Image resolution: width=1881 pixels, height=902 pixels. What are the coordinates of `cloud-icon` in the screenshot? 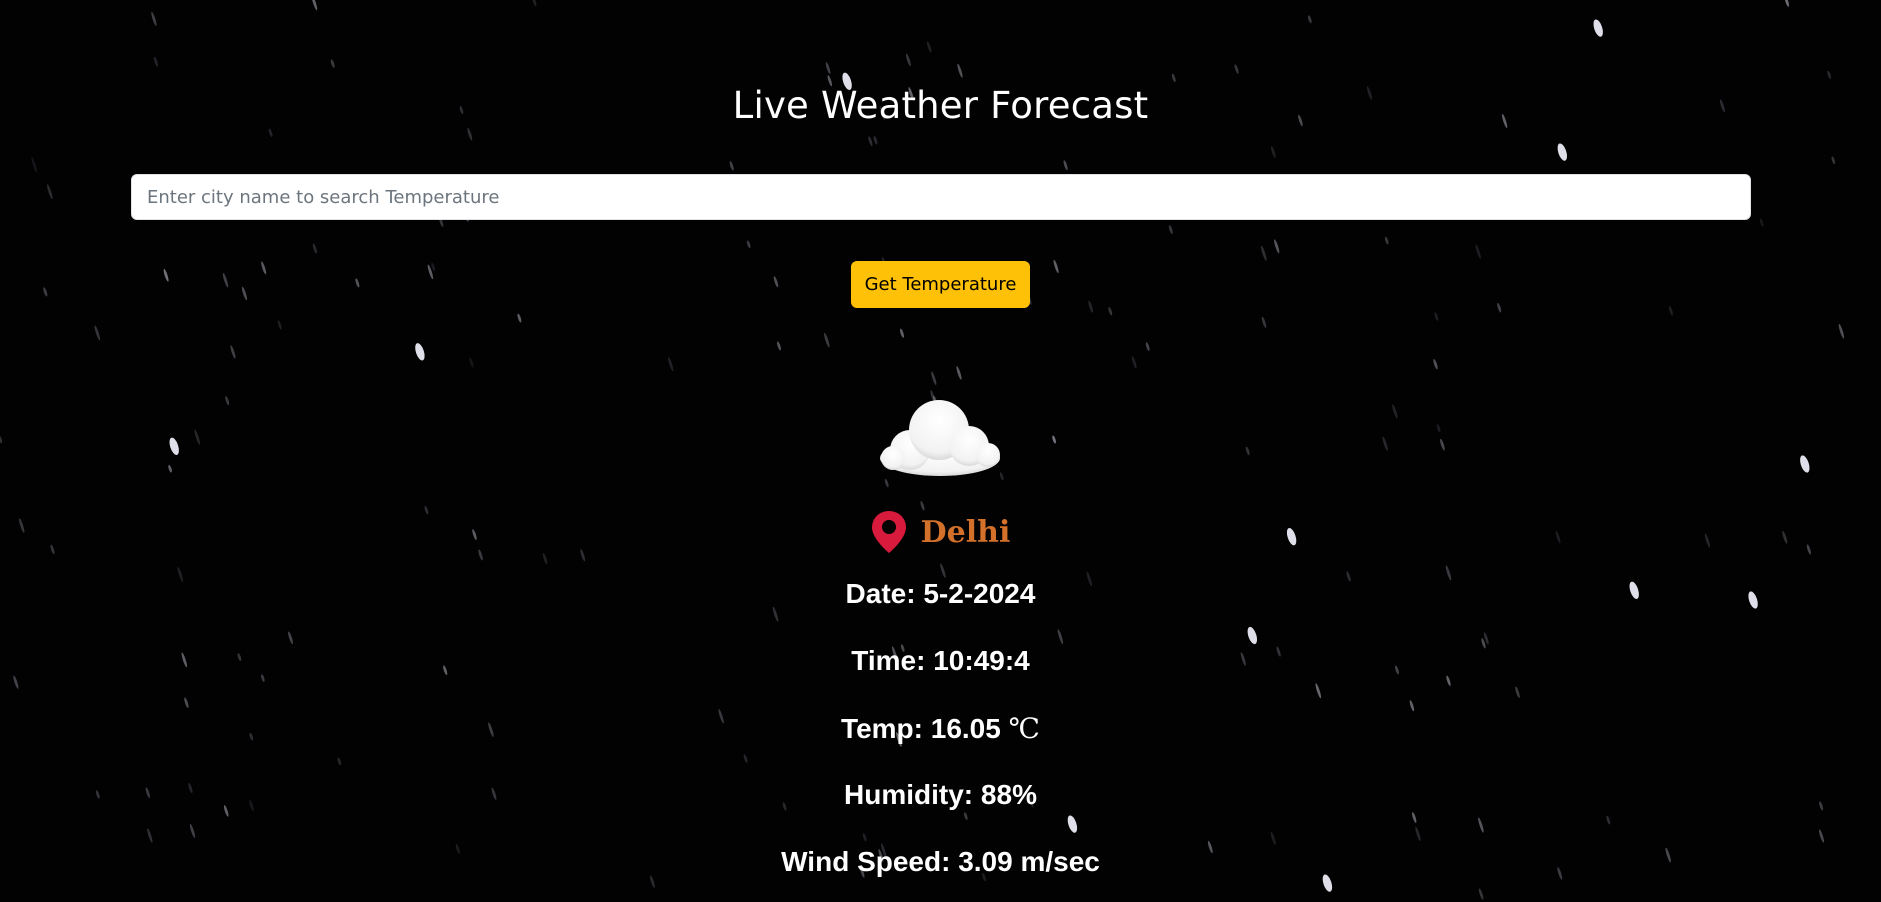 It's located at (940, 438).